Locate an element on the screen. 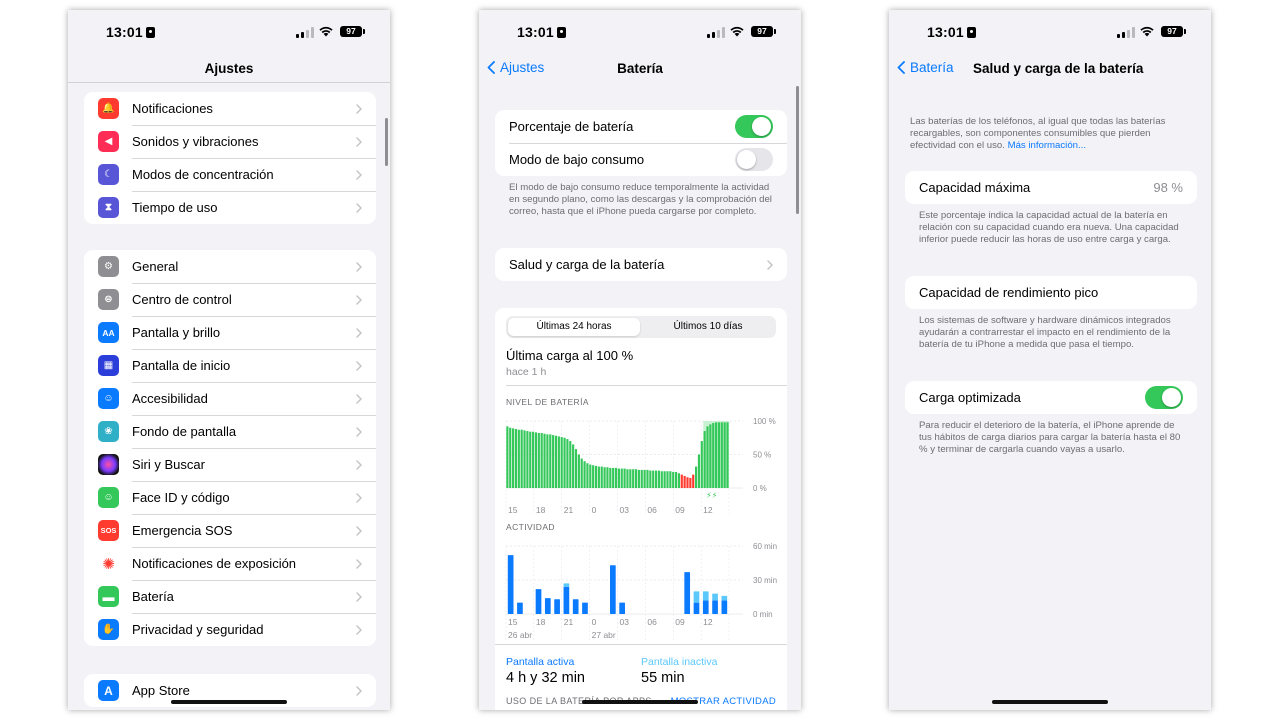 Image resolution: width=1280 pixels, height=720 pixels. settings-row: 🔔 Notificaciones is located at coordinates (230, 108).